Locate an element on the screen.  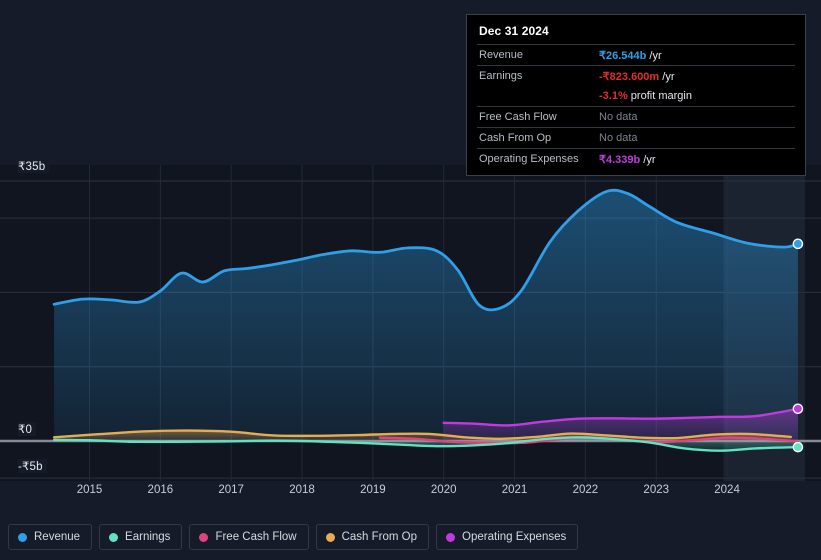
tooltip-row-revenue: Revenue ₹26.544b /yr is located at coordinates (636, 54).